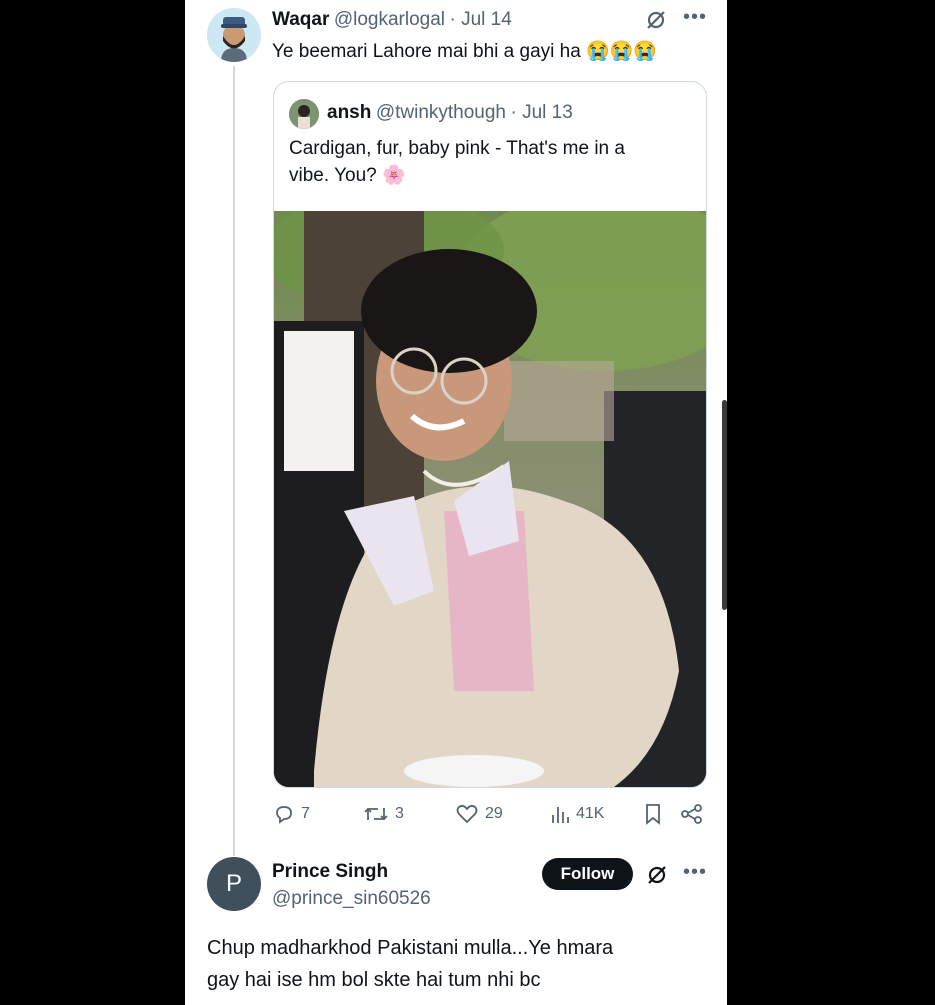 This screenshot has width=935, height=1005. I want to click on quoted-tweet-date: · Jul 13, so click(541, 112).